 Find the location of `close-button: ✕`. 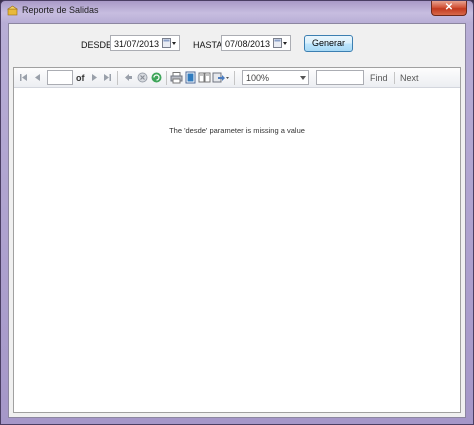

close-button: ✕ is located at coordinates (449, 8).